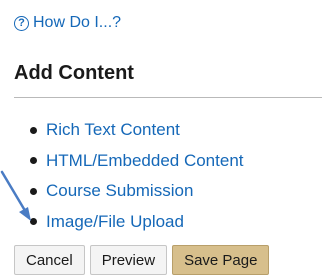 Image resolution: width=322 pixels, height=275 pixels. Describe the element at coordinates (21, 23) in the screenshot. I see `question-circle-icon: ?` at that location.